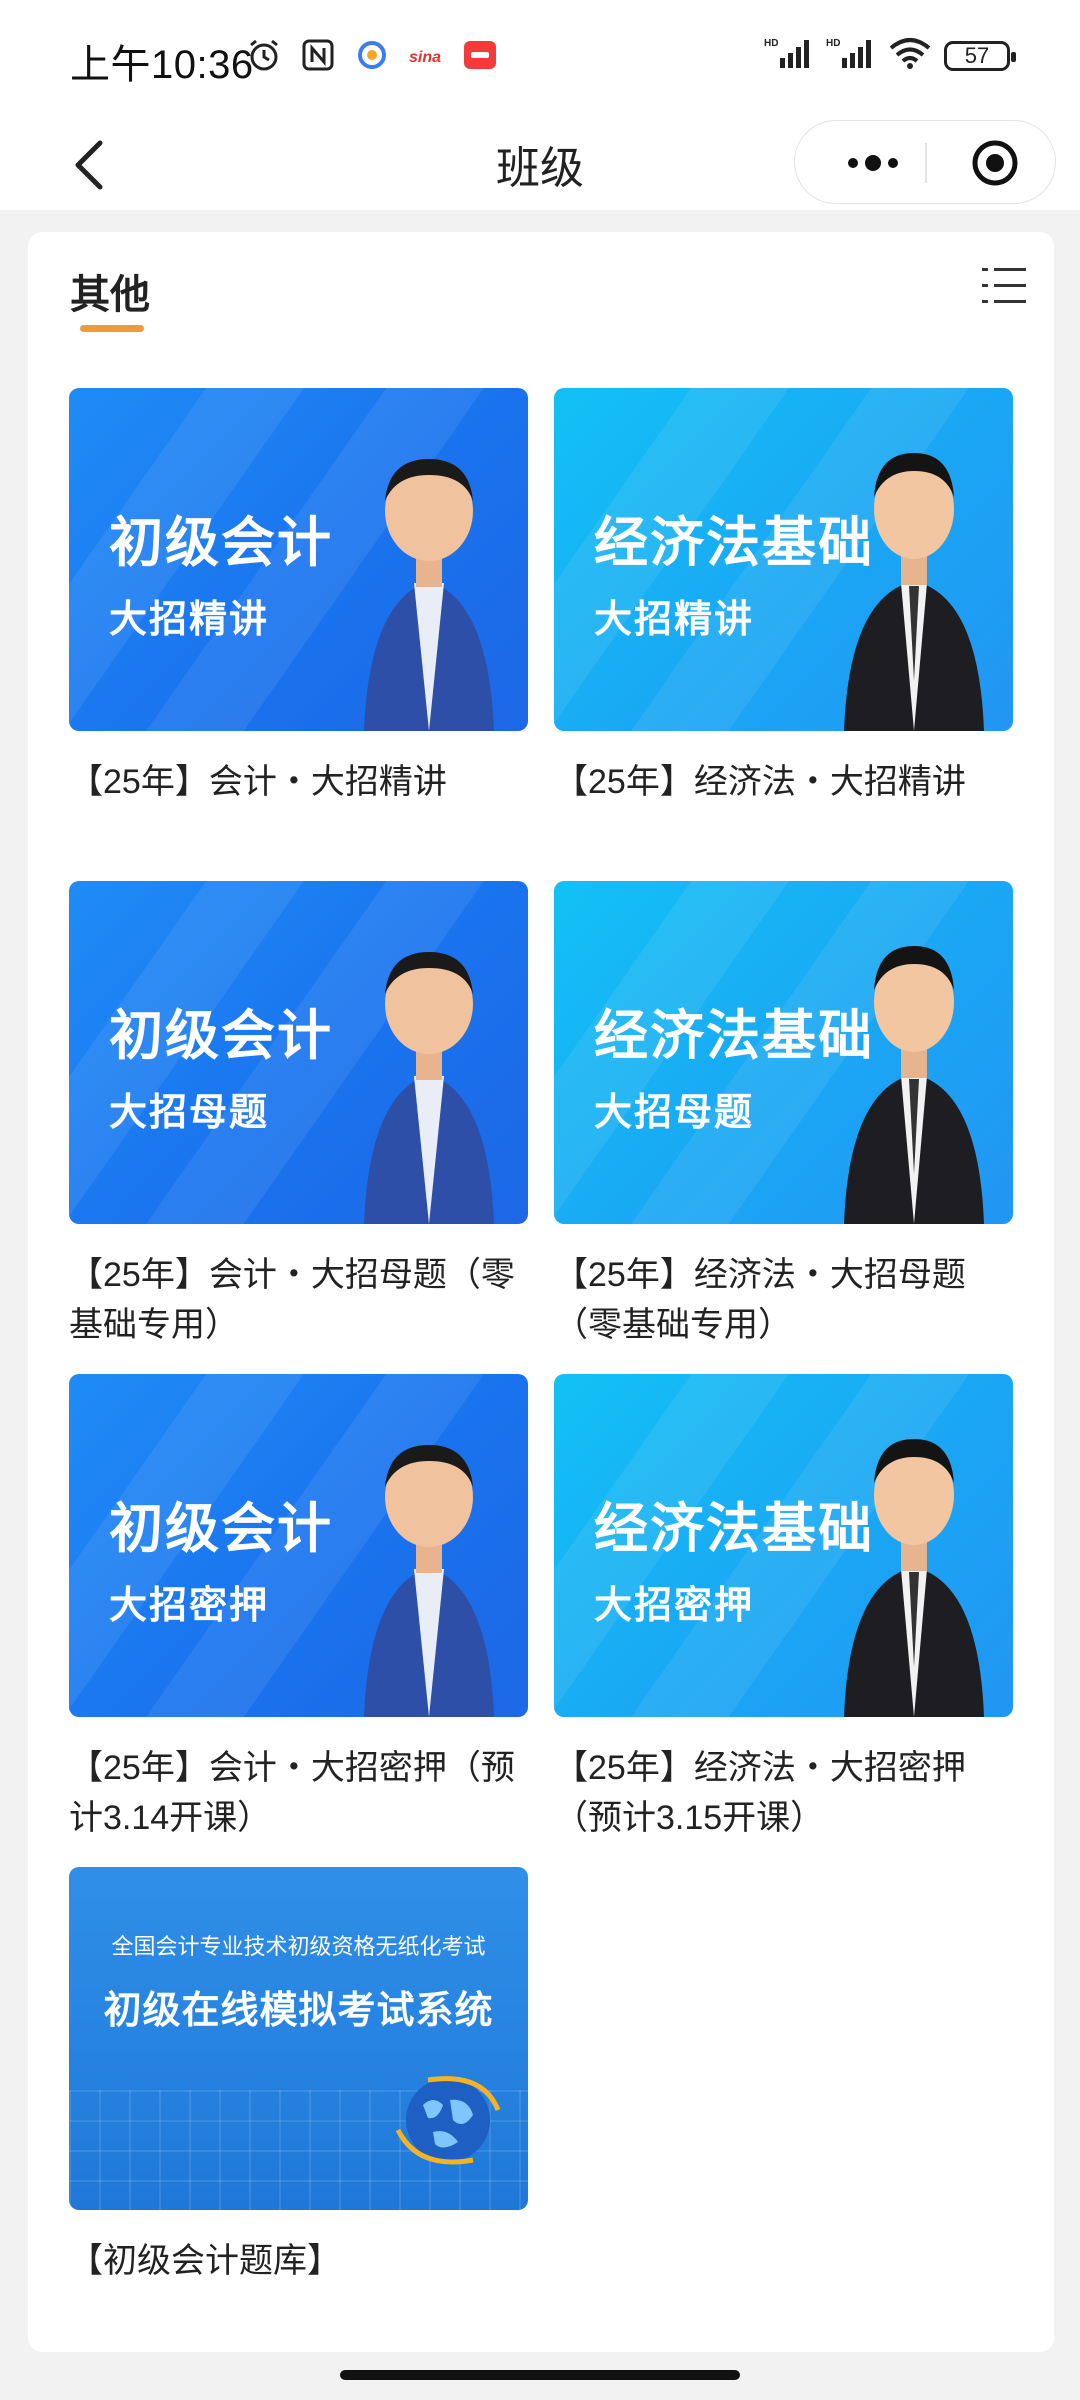  I want to click on battery-level: 57, so click(977, 55).